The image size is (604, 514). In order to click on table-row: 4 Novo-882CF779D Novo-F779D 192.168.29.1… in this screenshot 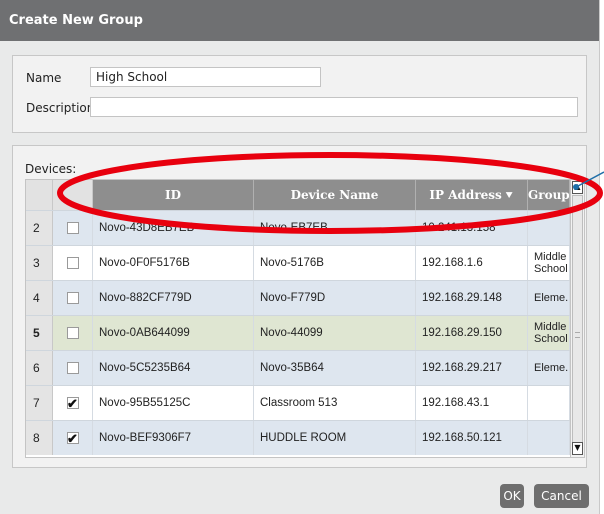, I will do `click(298, 297)`.